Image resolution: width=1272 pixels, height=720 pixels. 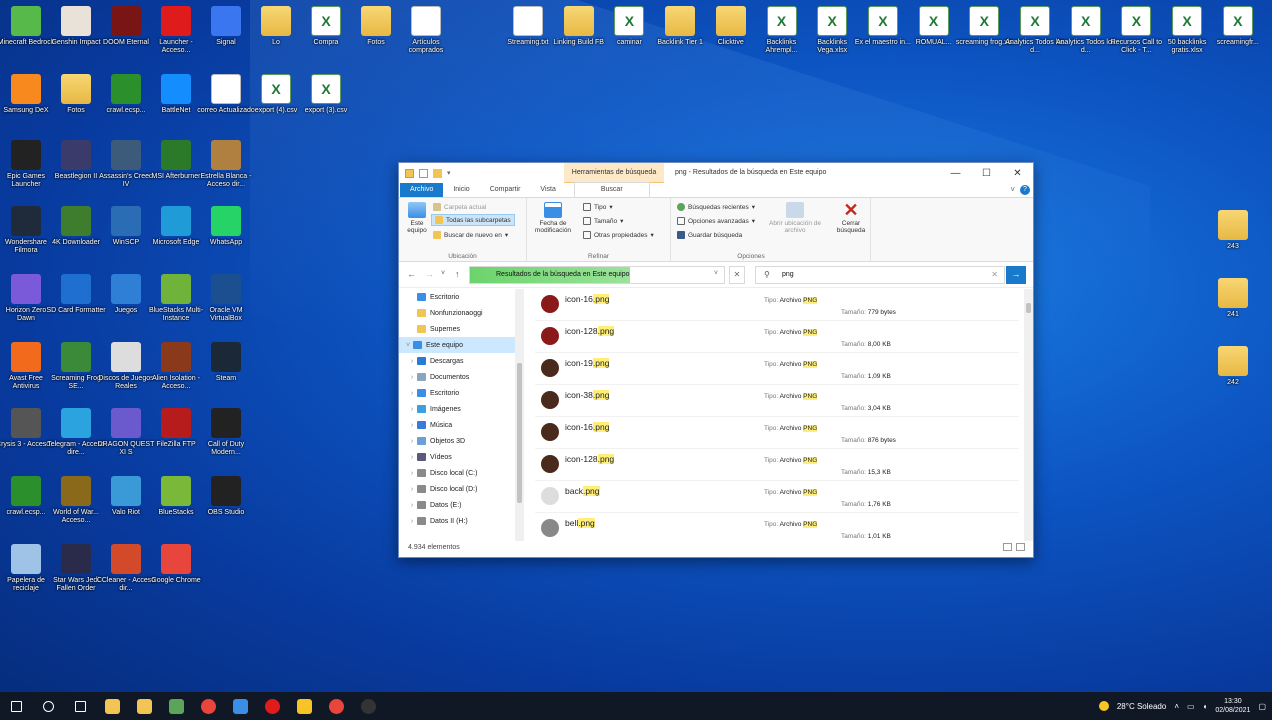 What do you see at coordinates (226, 226) in the screenshot?
I see `desktop-icon: WhatsApp` at bounding box center [226, 226].